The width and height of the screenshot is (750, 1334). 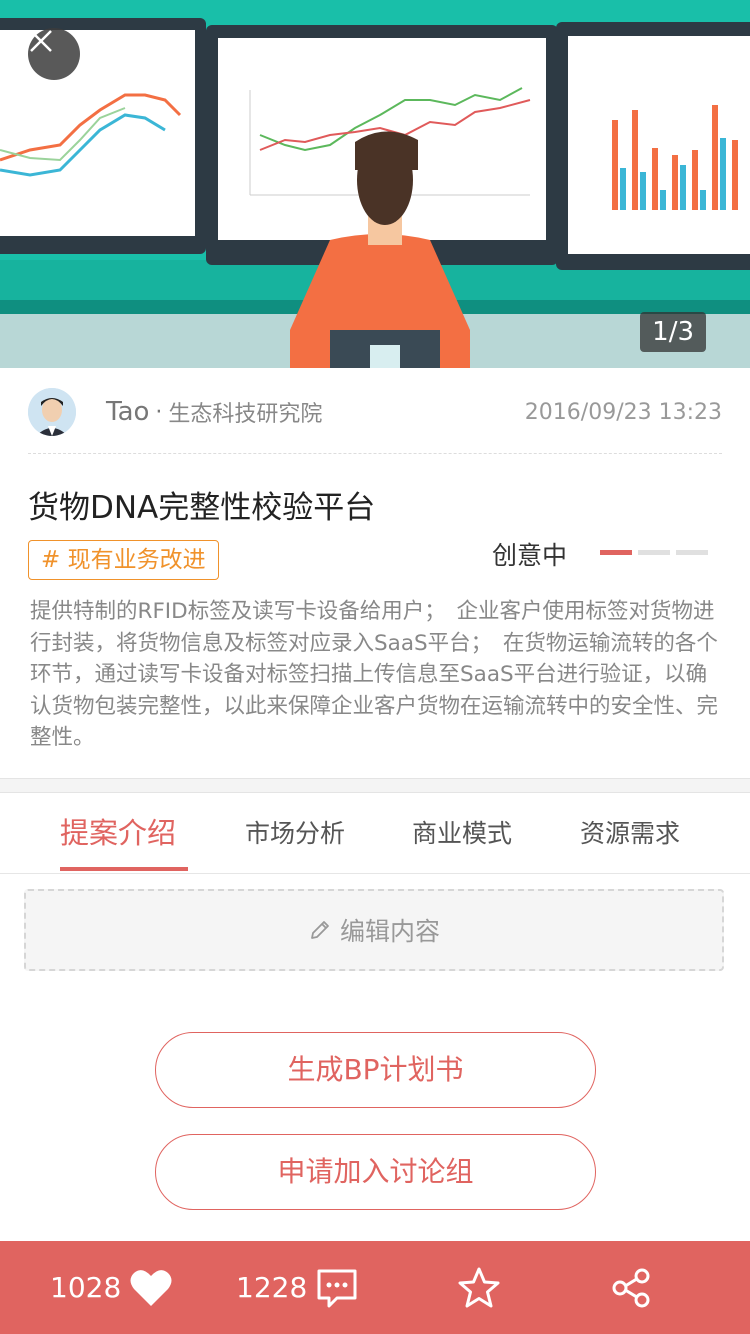 I want to click on share-icon, so click(x=631, y=1287).